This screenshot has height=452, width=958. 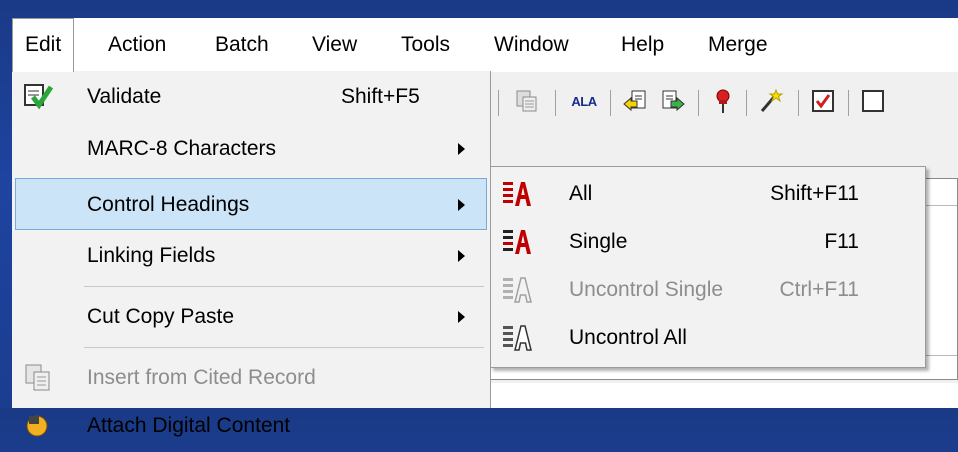 What do you see at coordinates (251, 204) in the screenshot?
I see `menu-item-control-headings: Control Headings` at bounding box center [251, 204].